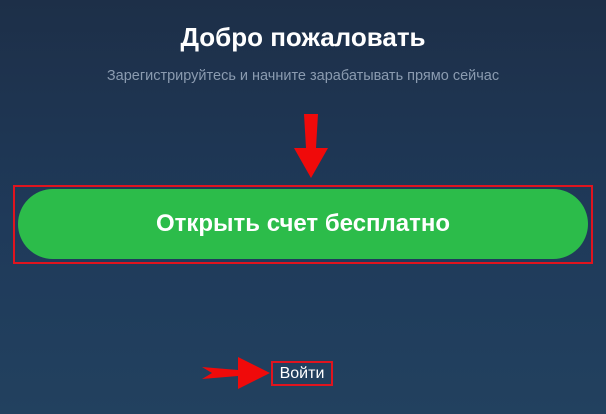 This screenshot has height=414, width=606. What do you see at coordinates (236, 373) in the screenshot?
I see `arrow-right-icon` at bounding box center [236, 373].